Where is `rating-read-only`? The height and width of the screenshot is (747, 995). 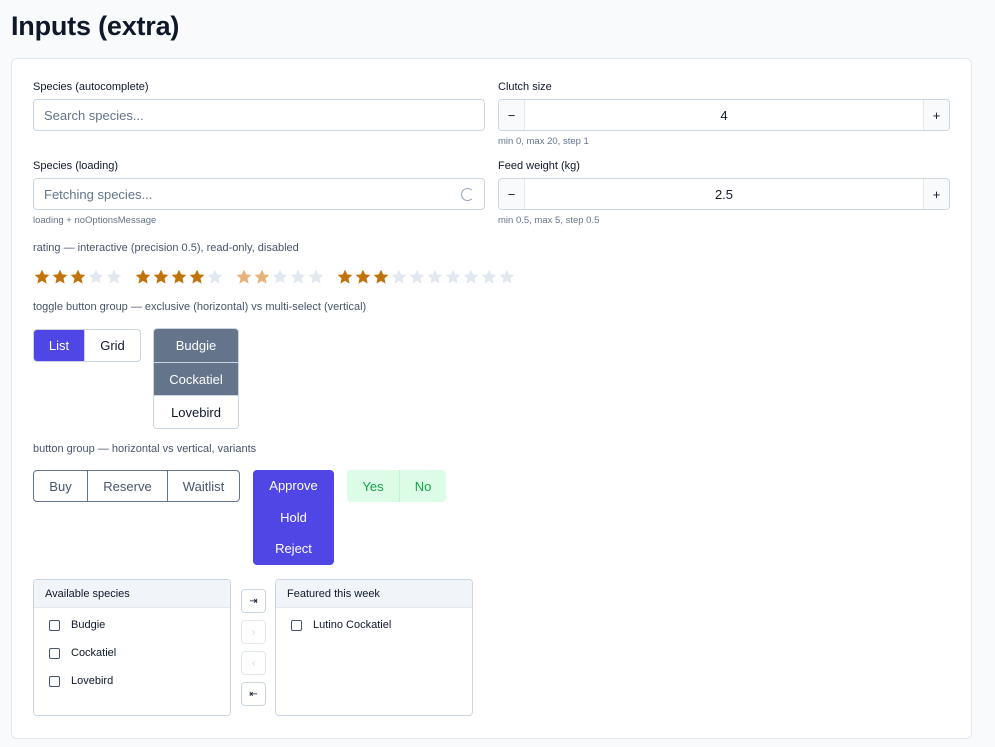
rating-read-only is located at coordinates (179, 277).